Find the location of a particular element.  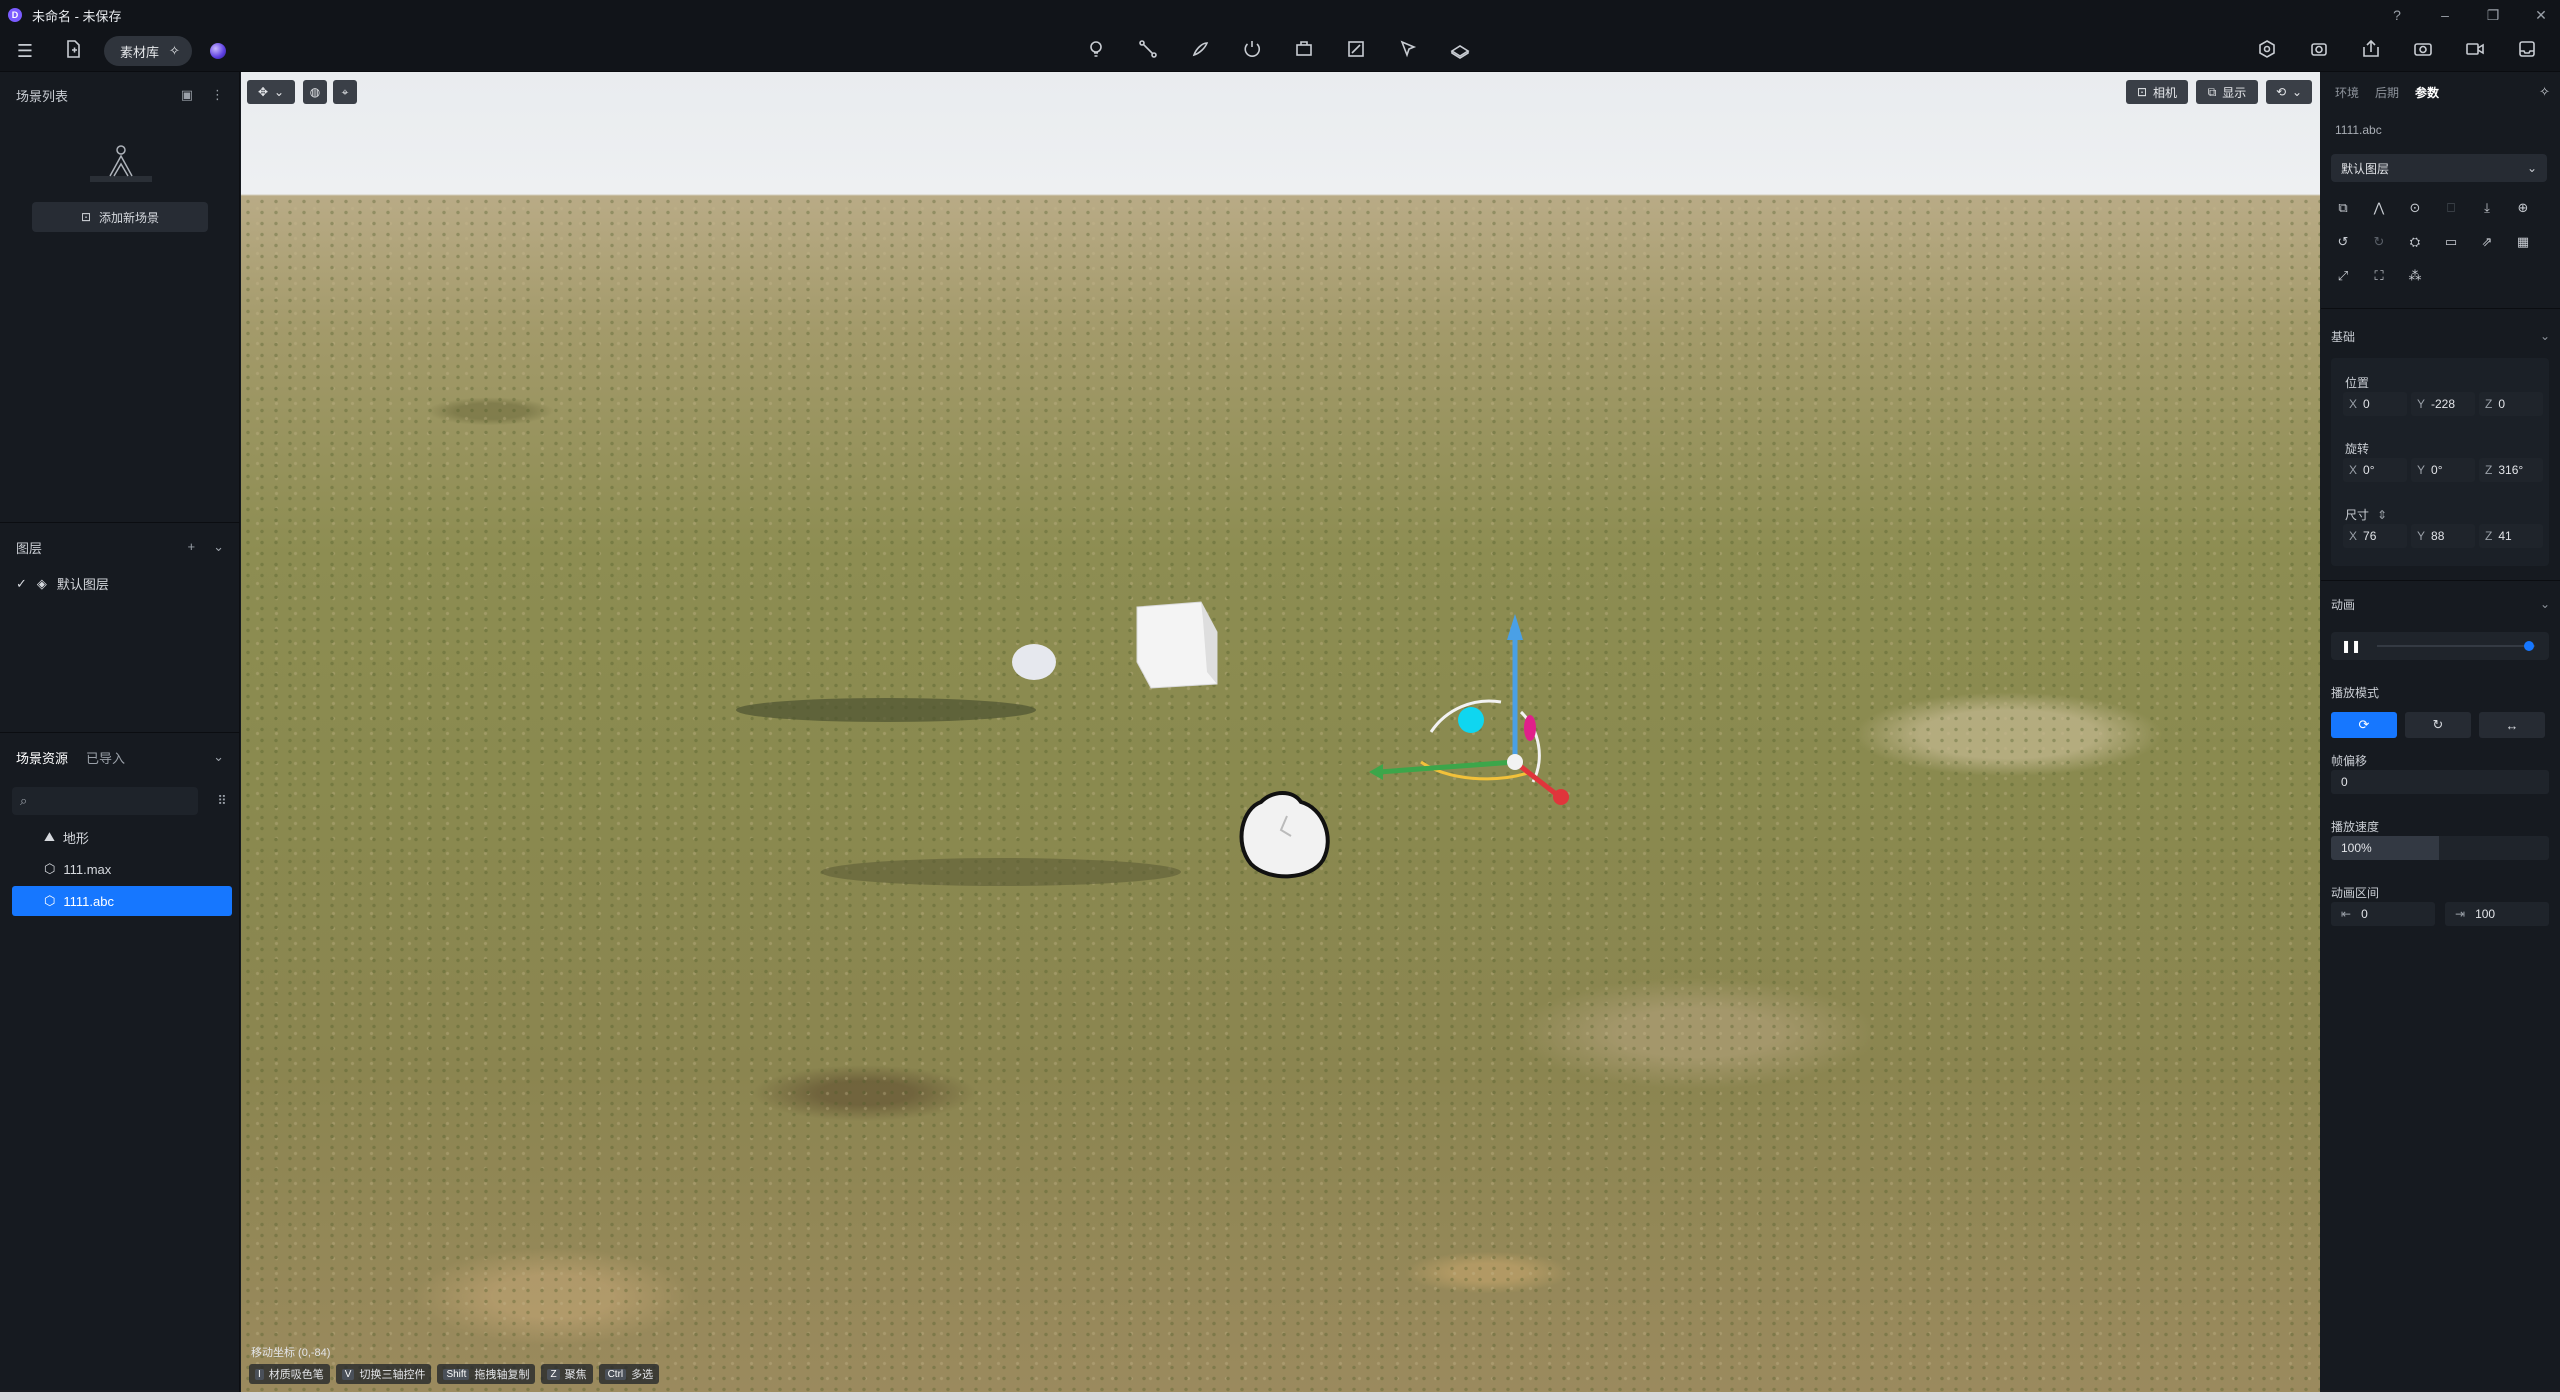

tree-item-1111abc: ⬡ 1111.abc is located at coordinates (122, 901).